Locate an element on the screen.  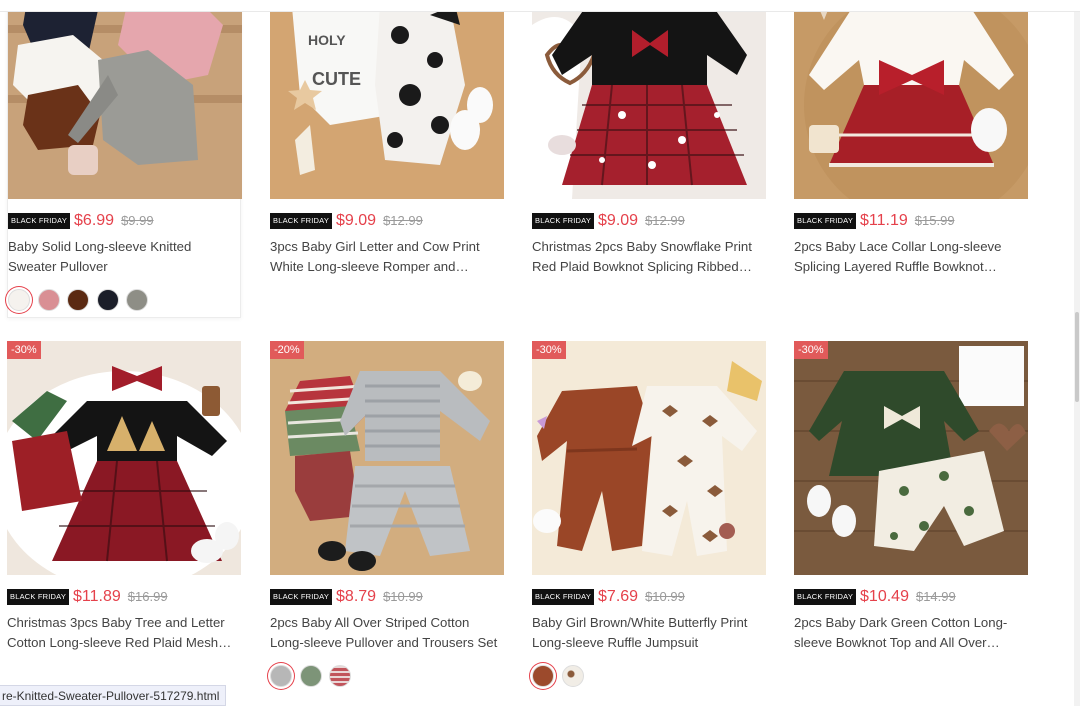
price: $10.49 is located at coordinates (884, 596).